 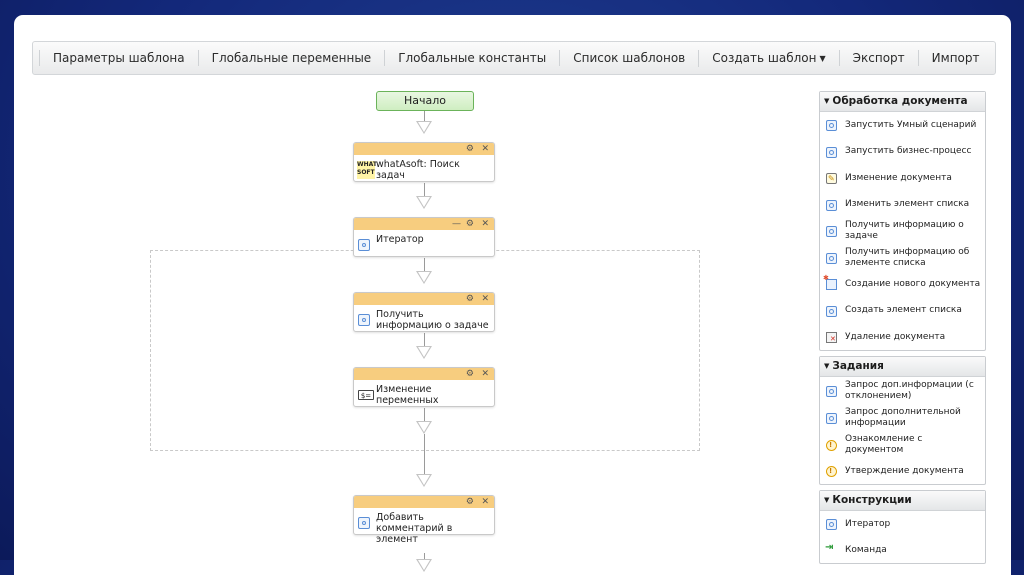 I want to click on template-list-button: Список шаблонов, so click(x=628, y=58).